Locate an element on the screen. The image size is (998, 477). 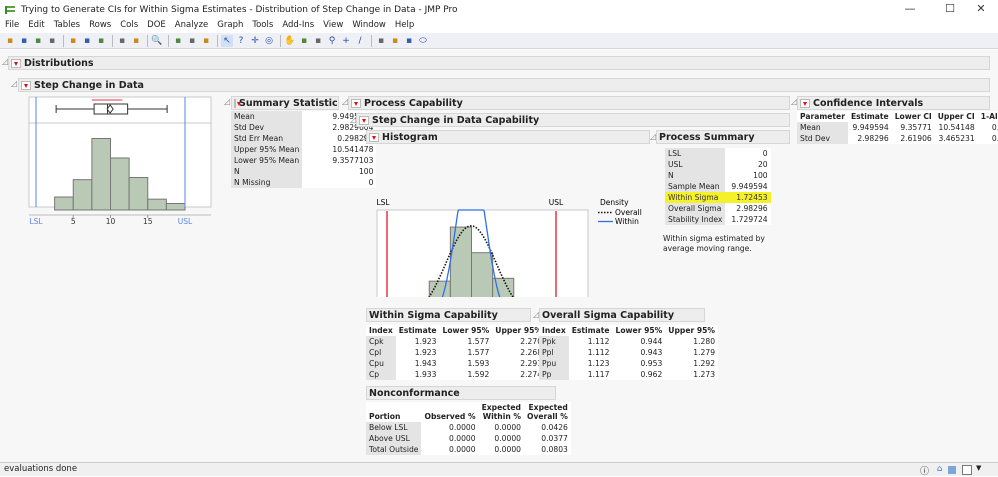
cell-value: 1.593 is located at coordinates (478, 363).